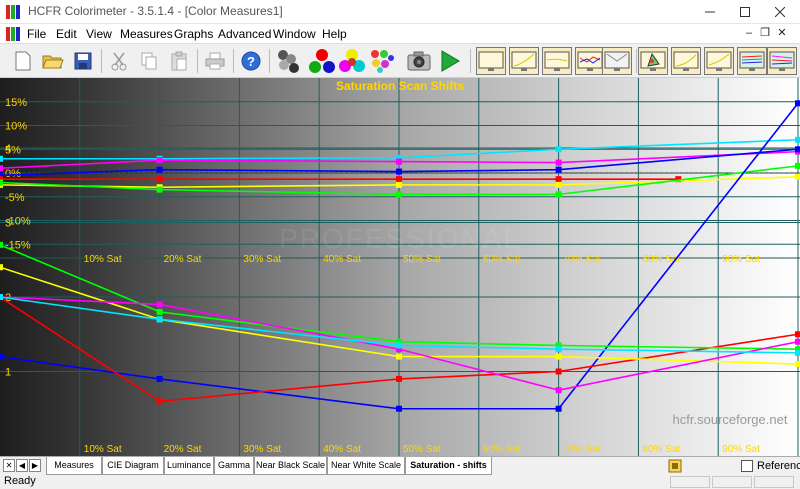 The height and width of the screenshot is (489, 800). Describe the element at coordinates (189, 466) in the screenshot. I see `tab-luminance: Luminance` at that location.